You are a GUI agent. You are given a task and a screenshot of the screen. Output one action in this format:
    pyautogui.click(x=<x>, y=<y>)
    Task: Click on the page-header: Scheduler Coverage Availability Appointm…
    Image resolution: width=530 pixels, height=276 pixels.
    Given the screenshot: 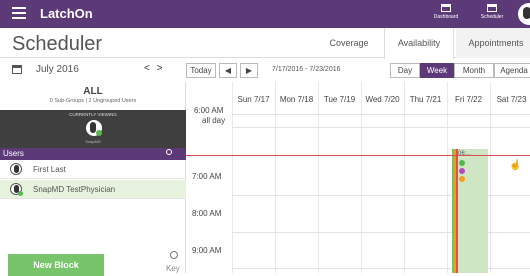 What is the action you would take?
    pyautogui.click(x=265, y=43)
    